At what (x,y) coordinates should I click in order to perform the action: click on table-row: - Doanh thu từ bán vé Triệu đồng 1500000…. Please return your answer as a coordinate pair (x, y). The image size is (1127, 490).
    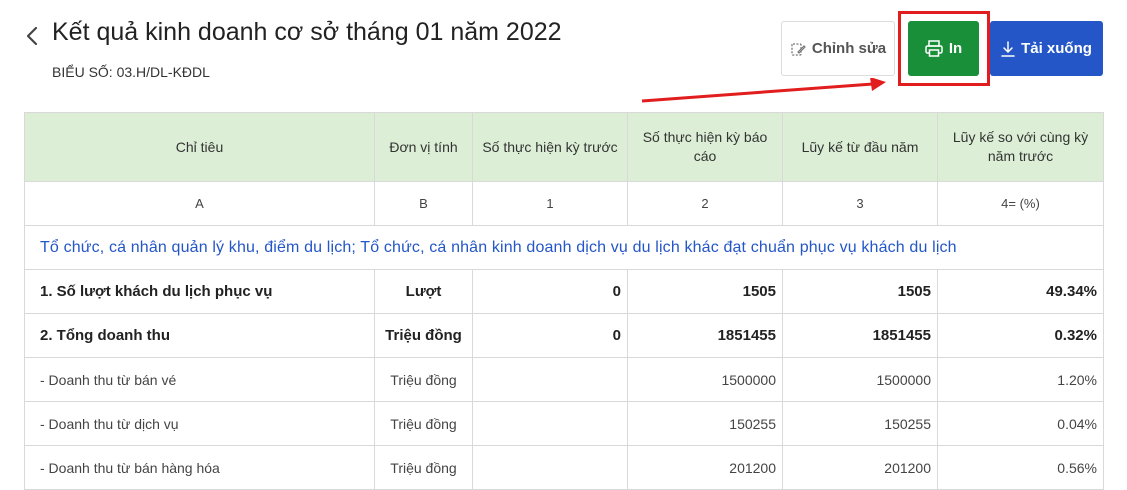
    Looking at the image, I should click on (564, 379).